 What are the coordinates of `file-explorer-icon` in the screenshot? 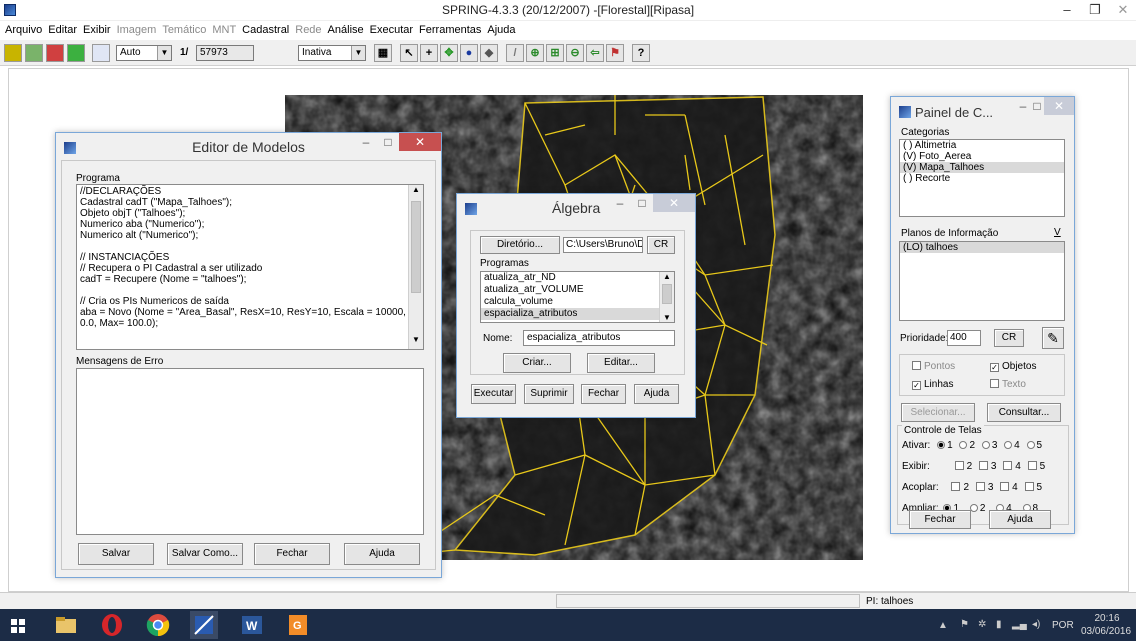 It's located at (66, 625).